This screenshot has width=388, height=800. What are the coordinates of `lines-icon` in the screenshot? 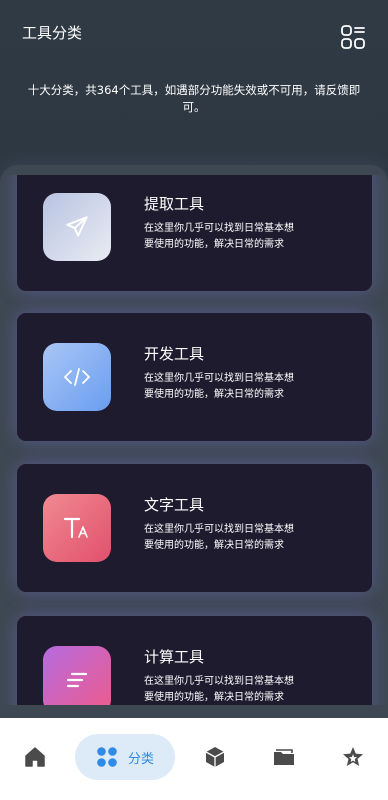 It's located at (77, 680).